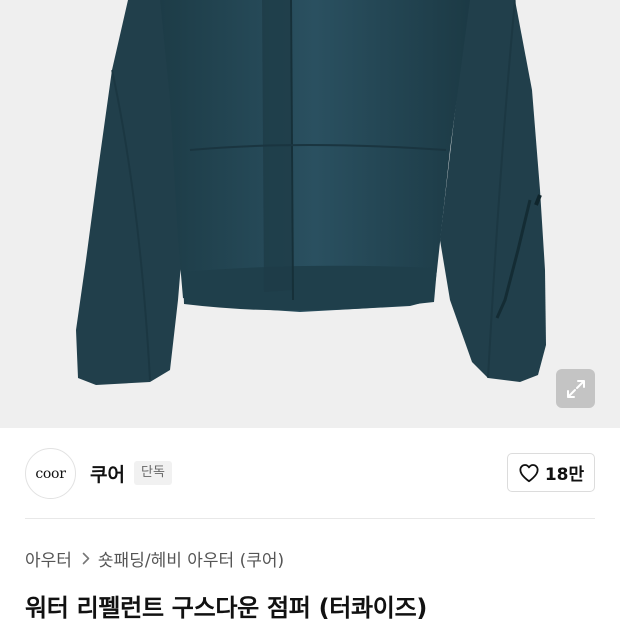  I want to click on expand-icon, so click(575, 388).